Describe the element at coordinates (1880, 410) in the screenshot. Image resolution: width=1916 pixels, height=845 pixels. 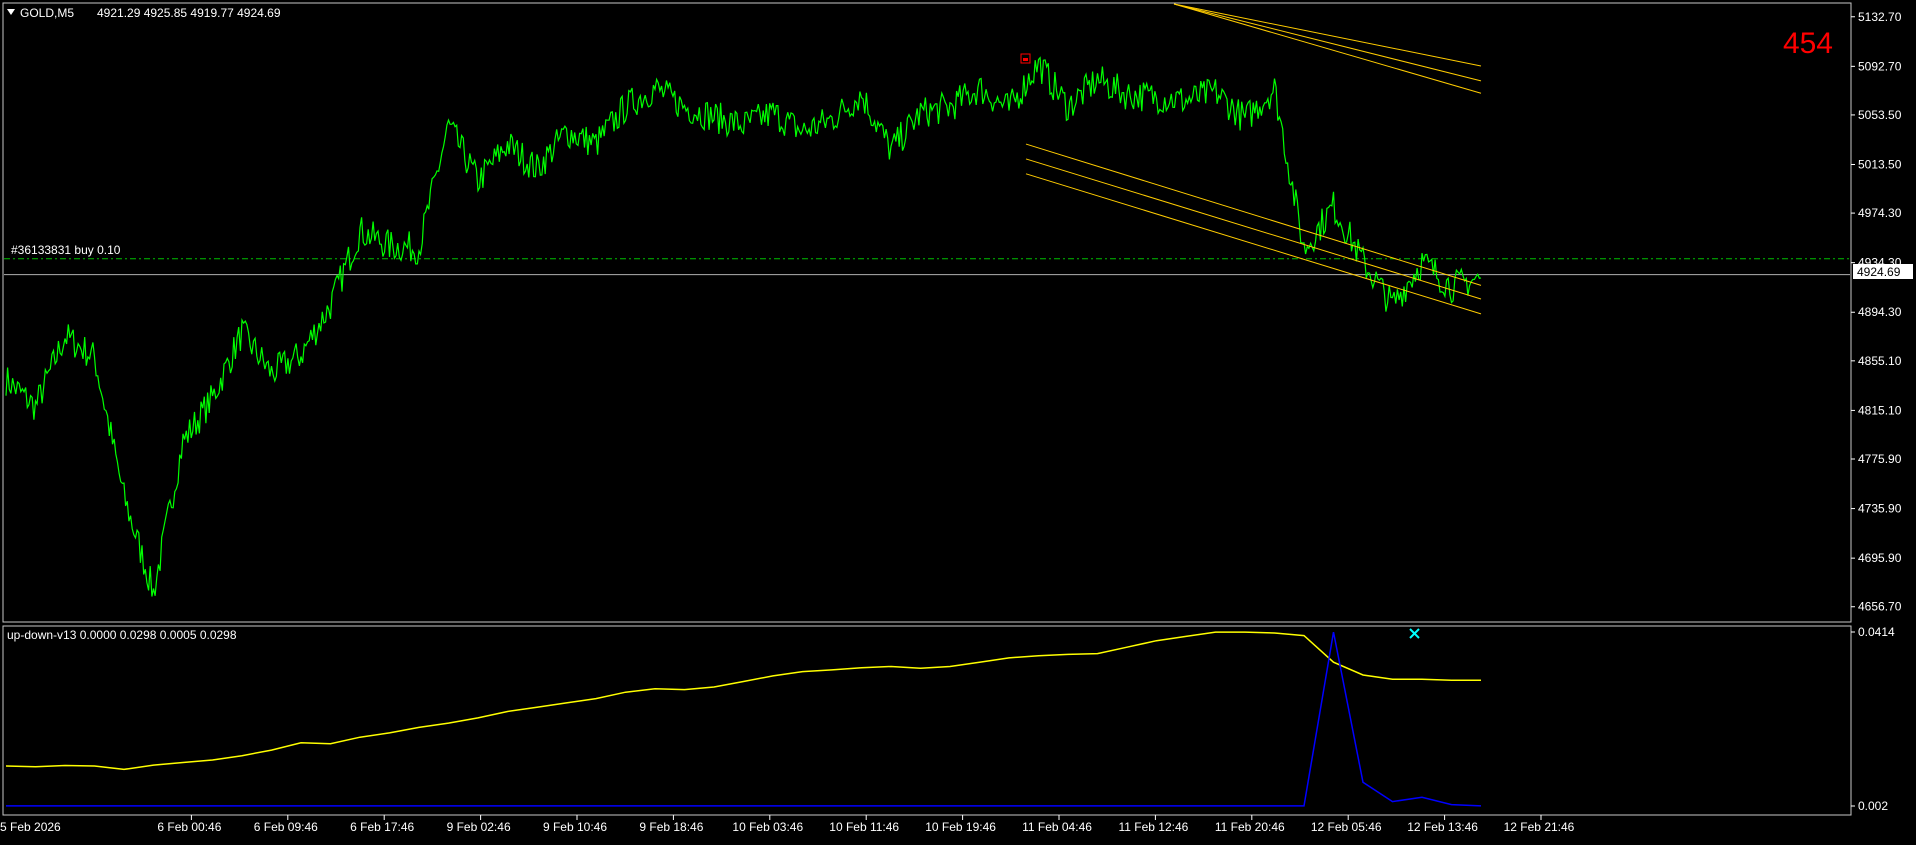
I see `price-tick-label: 4815.10` at that location.